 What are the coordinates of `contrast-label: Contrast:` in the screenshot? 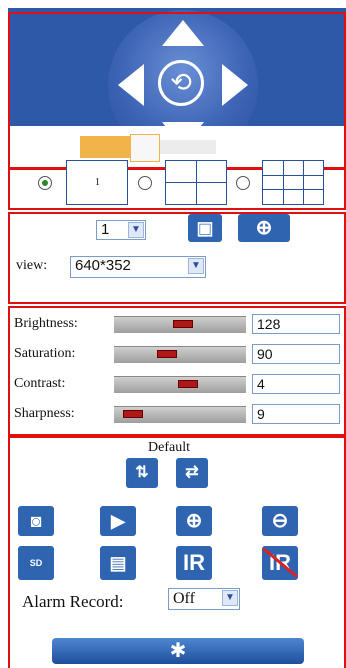 It's located at (40, 383).